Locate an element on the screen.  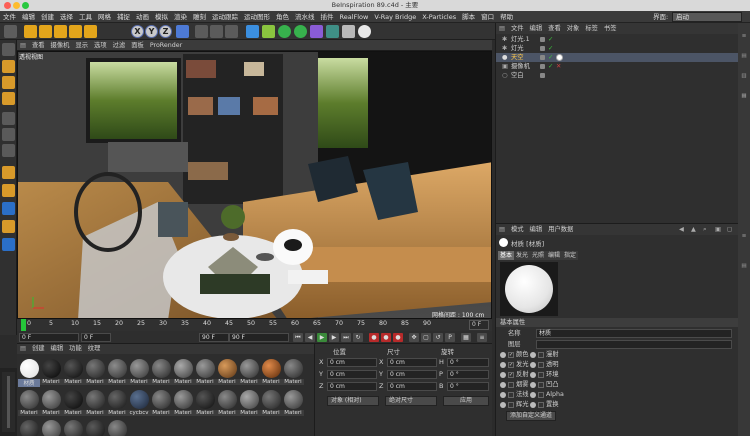
material-menu-item: 功能 is located at coordinates (75, 349).